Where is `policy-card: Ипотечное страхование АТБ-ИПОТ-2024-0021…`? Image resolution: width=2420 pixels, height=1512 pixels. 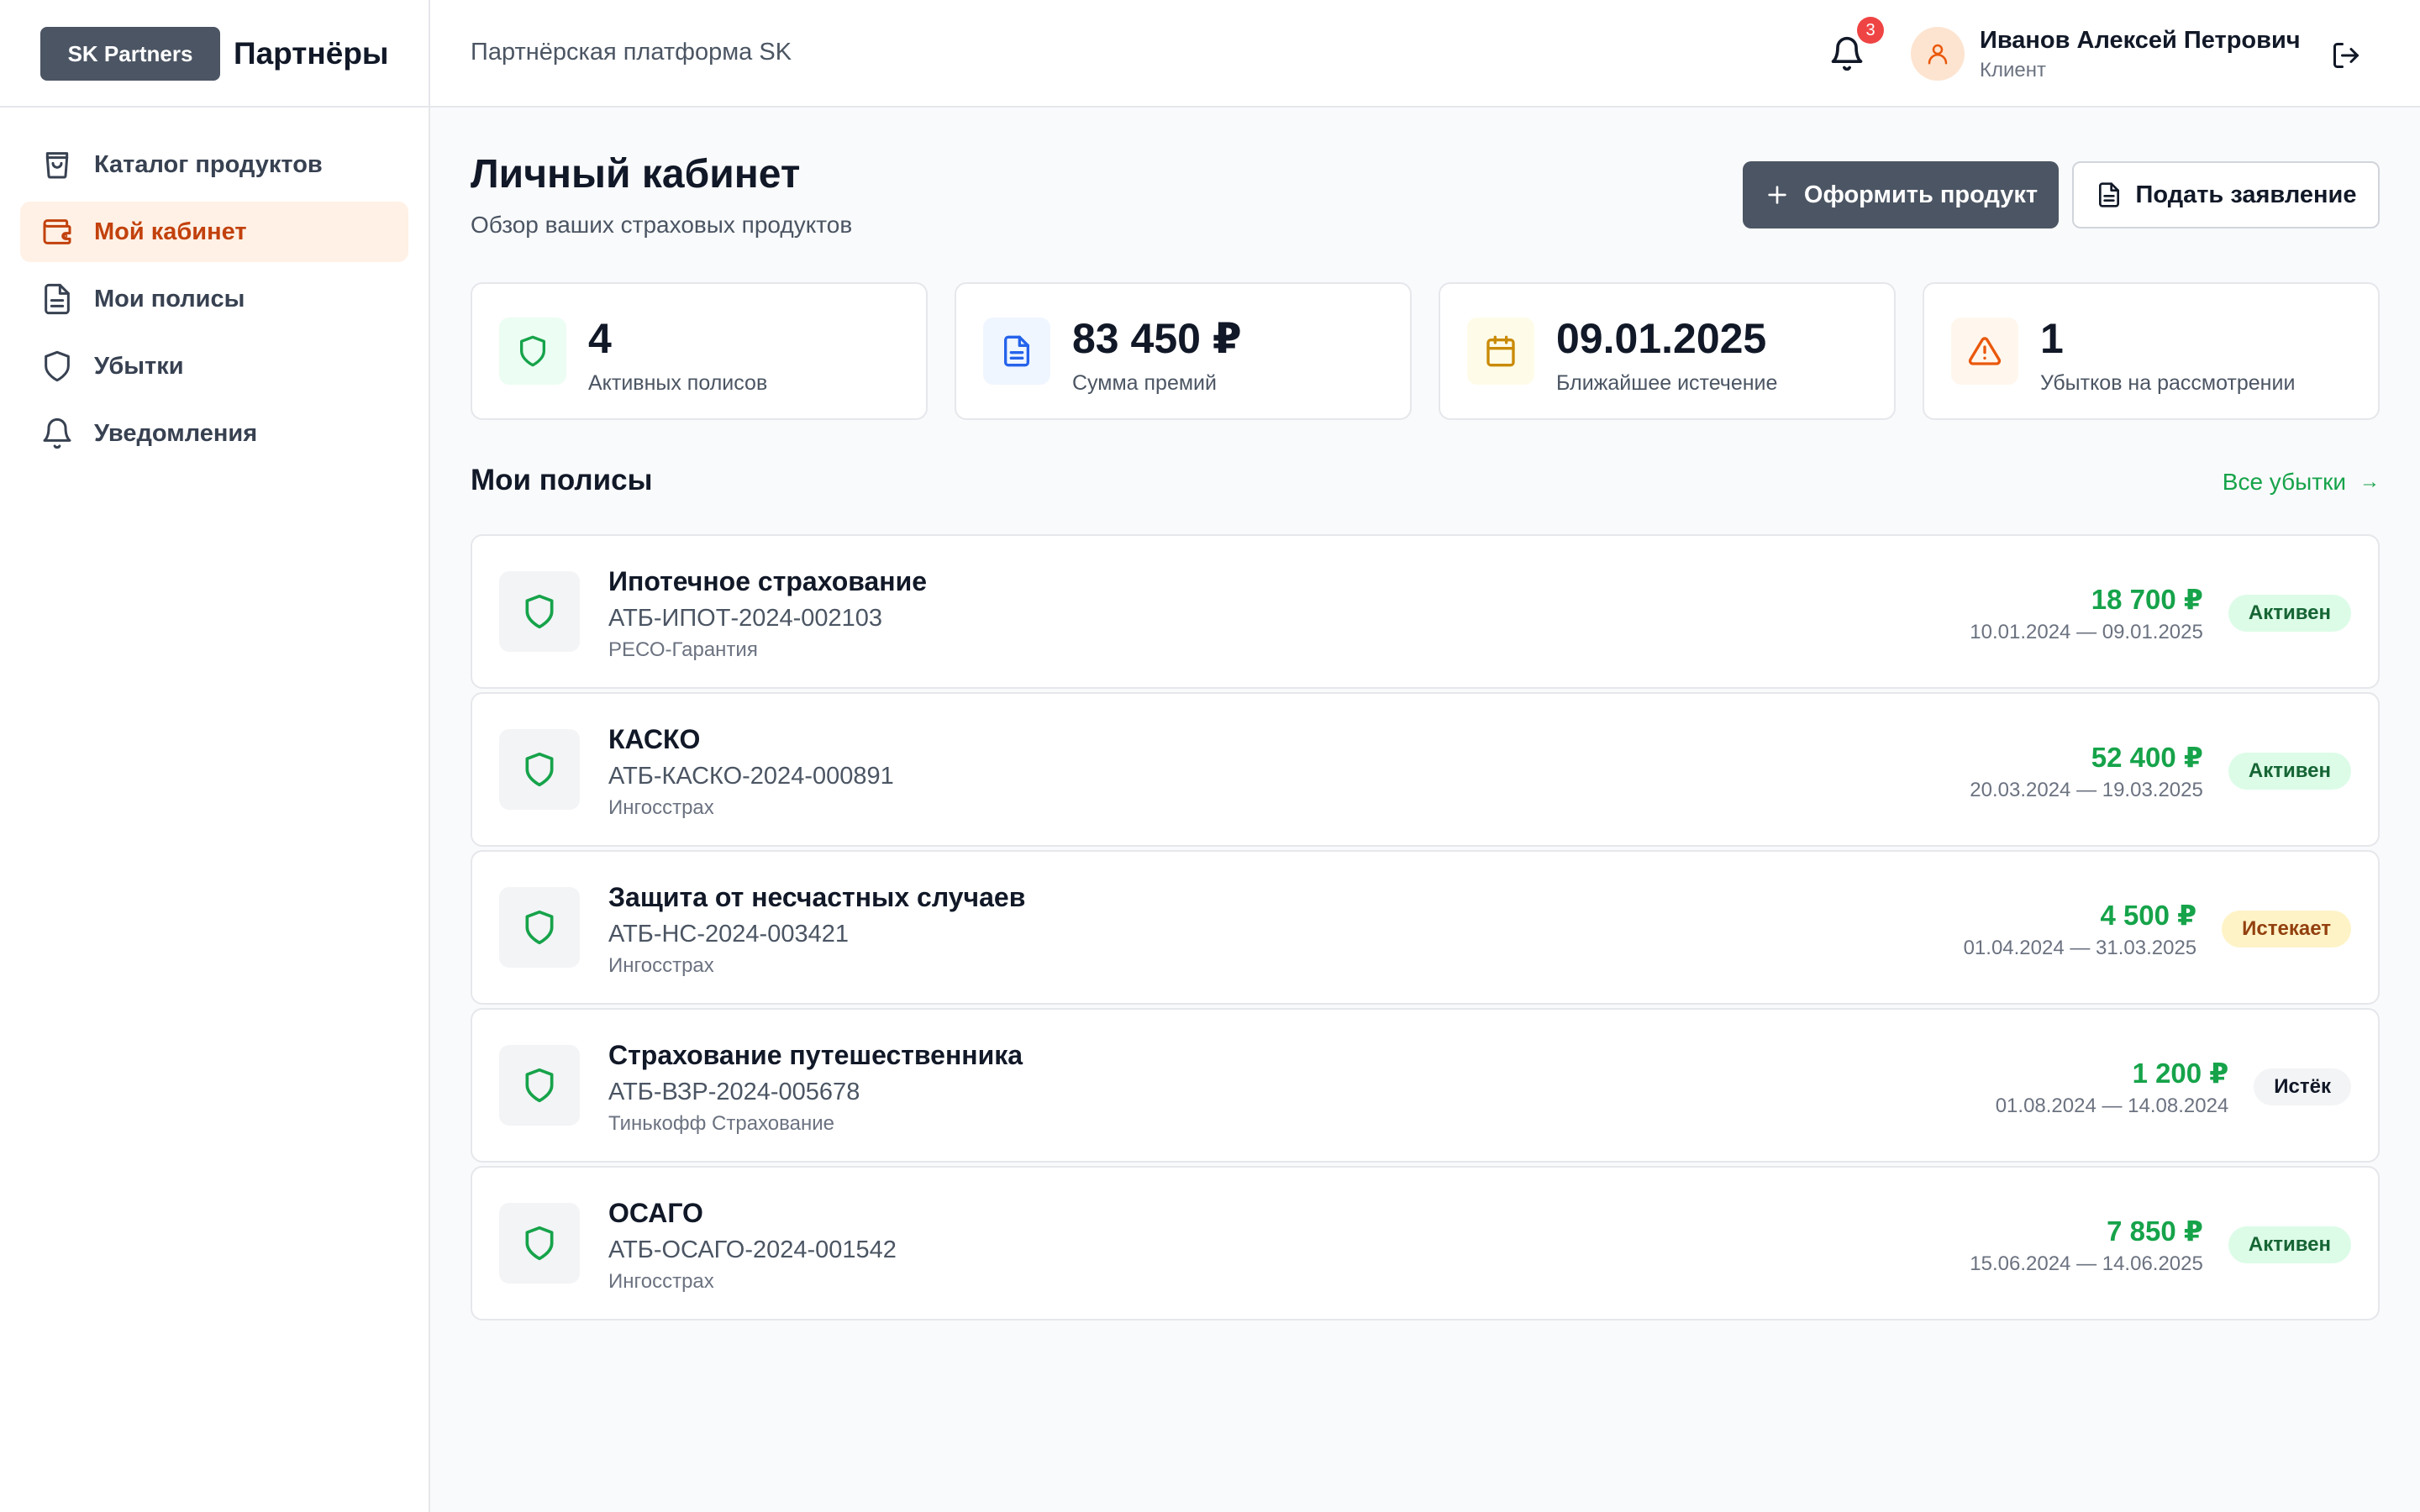
policy-card: Ипотечное страхование АТБ-ИПОТ-2024-0021… is located at coordinates (1425, 611).